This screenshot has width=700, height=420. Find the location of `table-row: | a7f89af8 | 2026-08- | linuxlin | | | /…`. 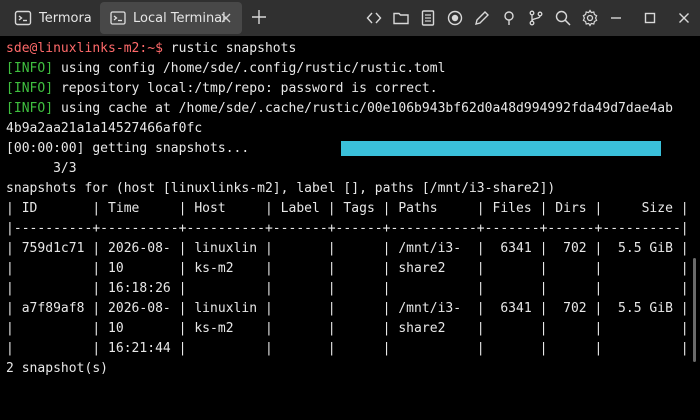

table-row: | a7f89af8 | 2026-08- | linuxlin | | | /… is located at coordinates (347, 308).